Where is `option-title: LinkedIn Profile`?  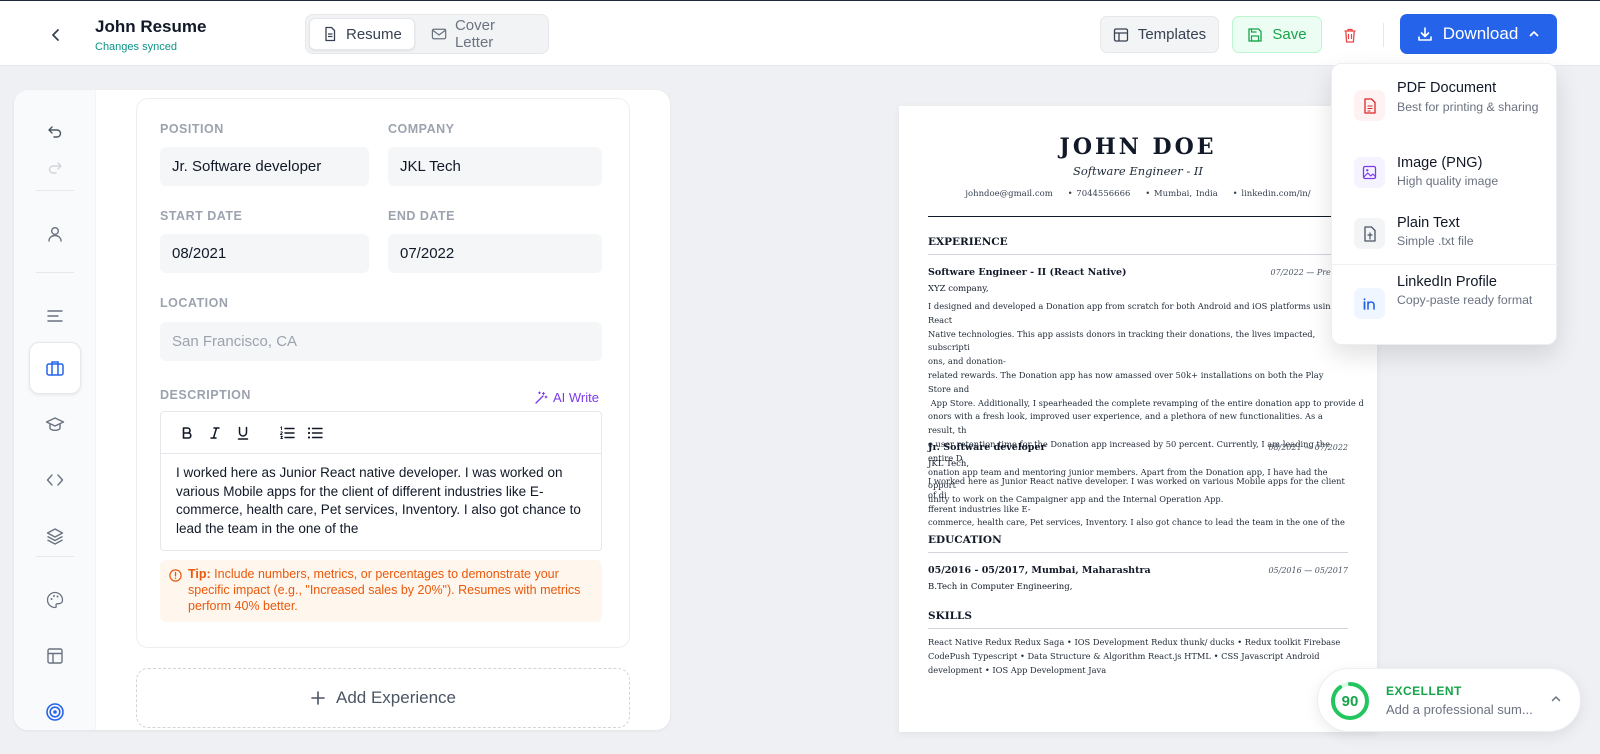
option-title: LinkedIn Profile is located at coordinates (1447, 282).